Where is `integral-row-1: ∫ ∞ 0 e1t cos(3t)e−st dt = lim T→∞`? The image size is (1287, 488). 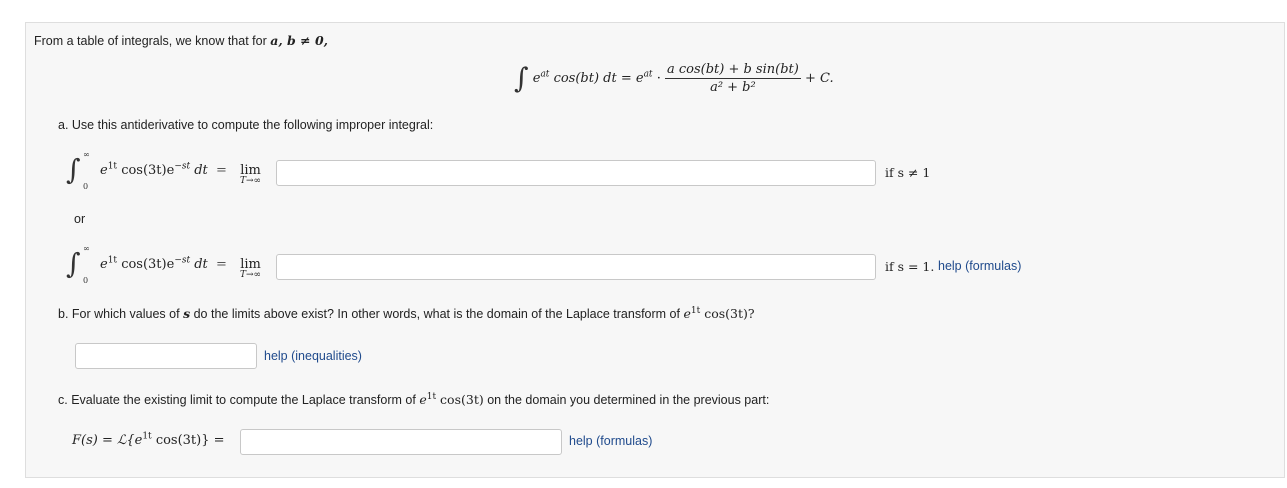
integral-row-1: ∫ ∞ 0 e1t cos(3t)e−st dt = lim T→∞ is located at coordinates (171, 172).